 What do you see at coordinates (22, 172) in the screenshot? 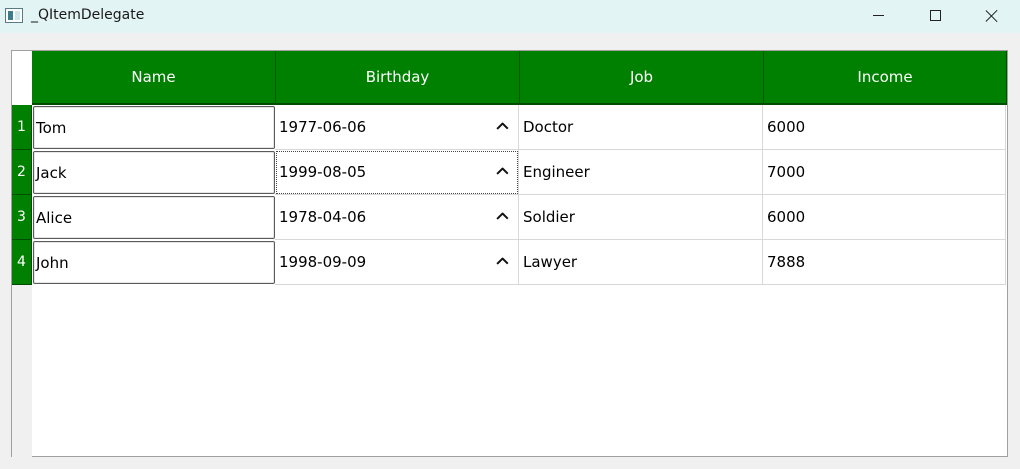
I see `row-header-2: 2` at bounding box center [22, 172].